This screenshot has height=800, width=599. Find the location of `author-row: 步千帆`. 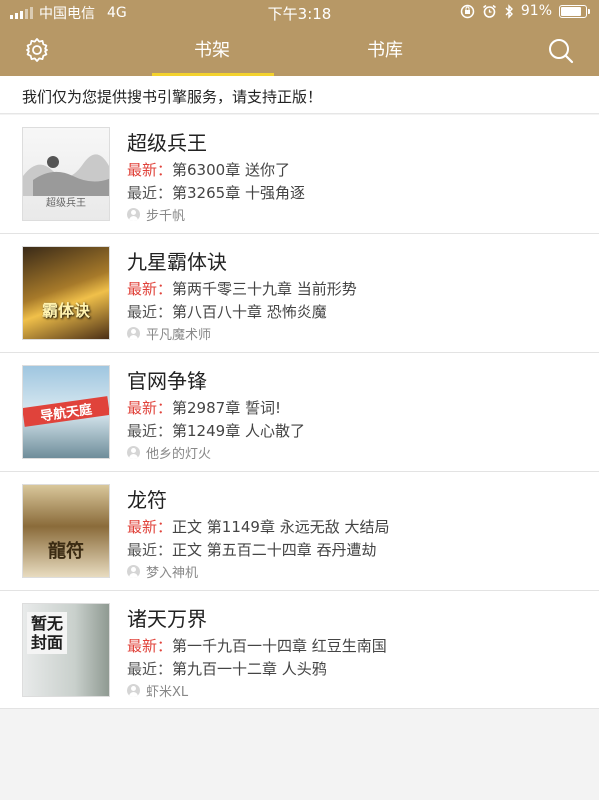

author-row: 步千帆 is located at coordinates (156, 214).